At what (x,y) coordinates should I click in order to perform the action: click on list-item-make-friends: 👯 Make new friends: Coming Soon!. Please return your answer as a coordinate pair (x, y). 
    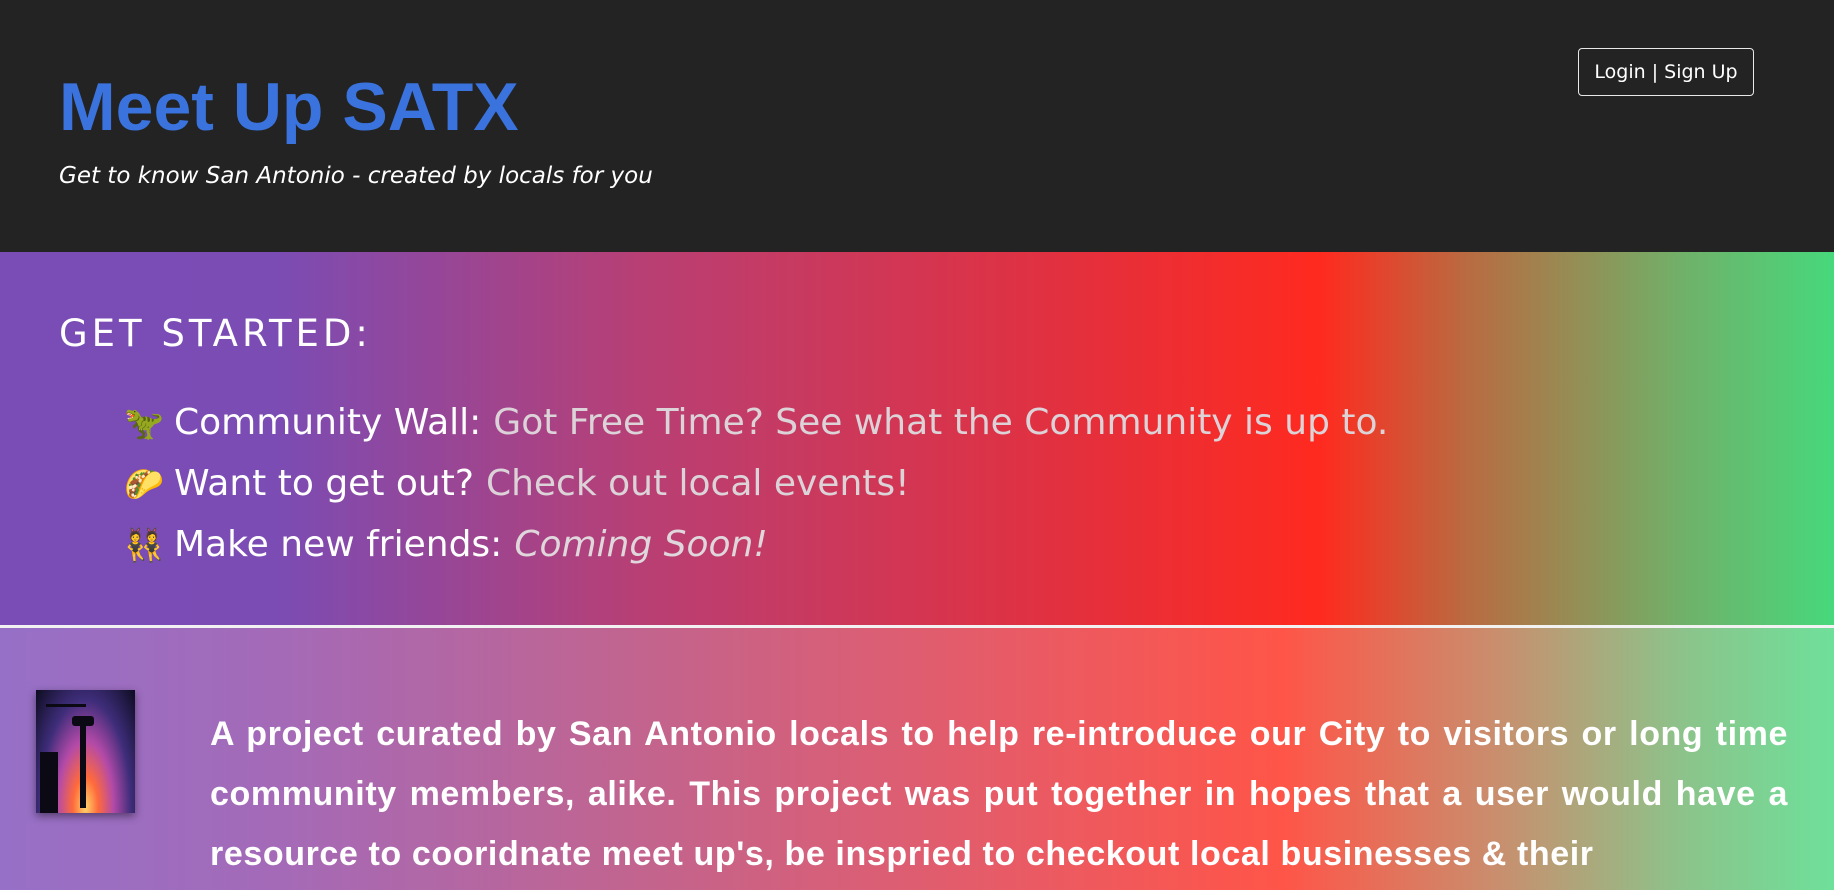
    Looking at the image, I should click on (756, 544).